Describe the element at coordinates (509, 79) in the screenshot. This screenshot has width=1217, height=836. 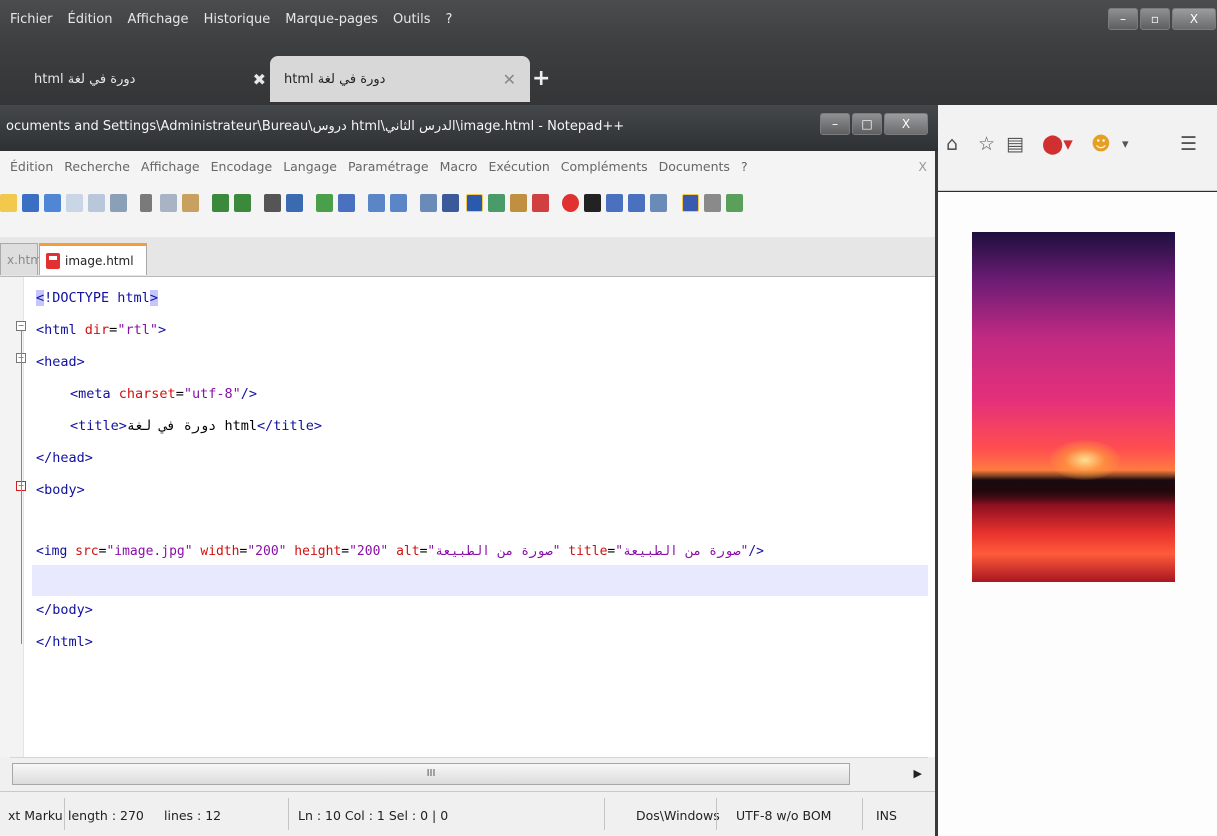
I see `close-tab-icon: ✕` at that location.